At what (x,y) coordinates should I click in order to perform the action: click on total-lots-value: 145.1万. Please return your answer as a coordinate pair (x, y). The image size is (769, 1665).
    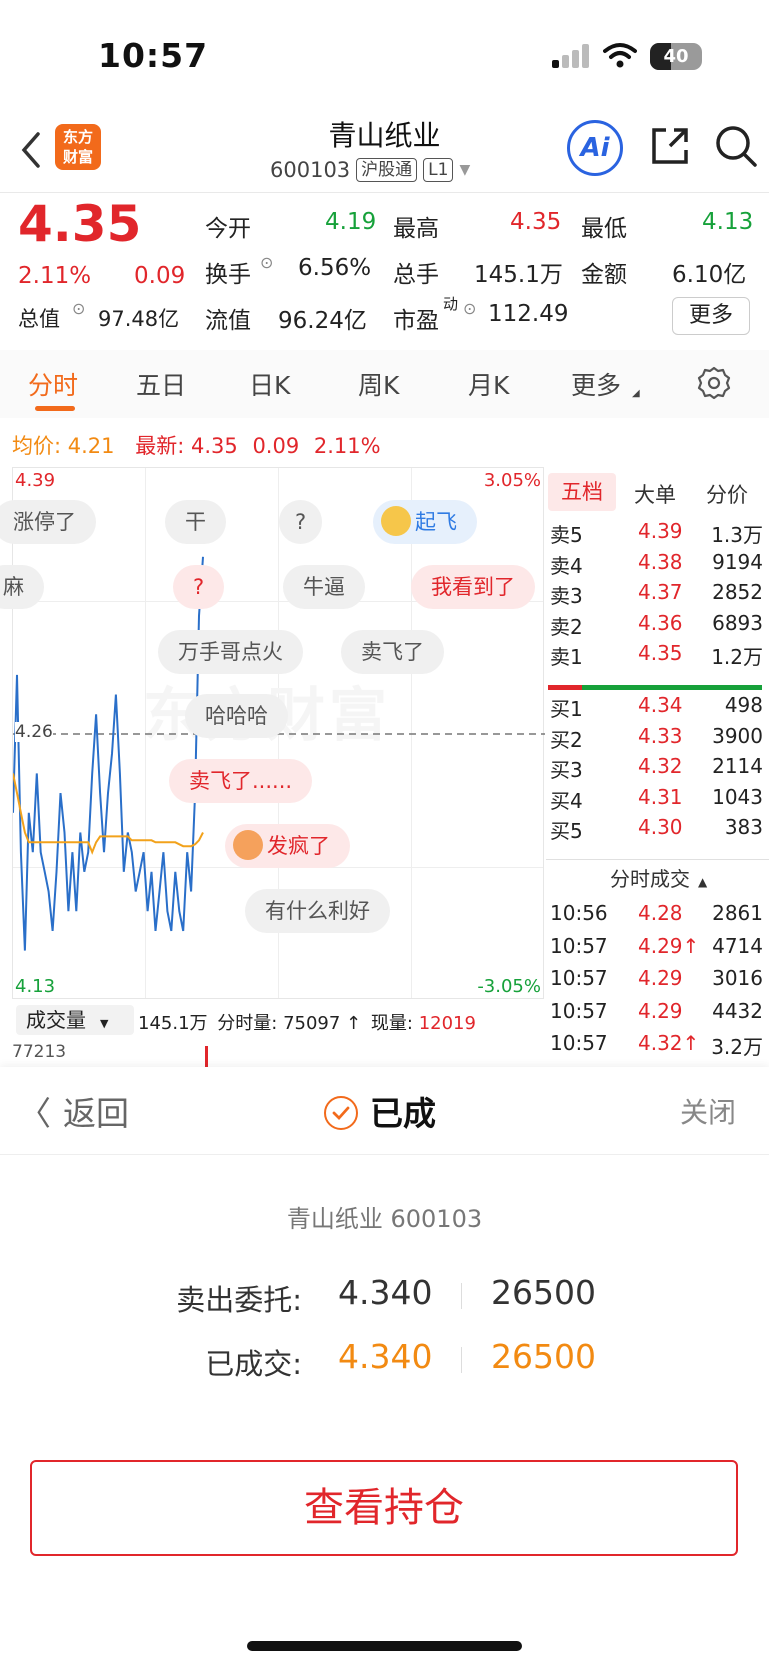
    Looking at the image, I should click on (518, 275).